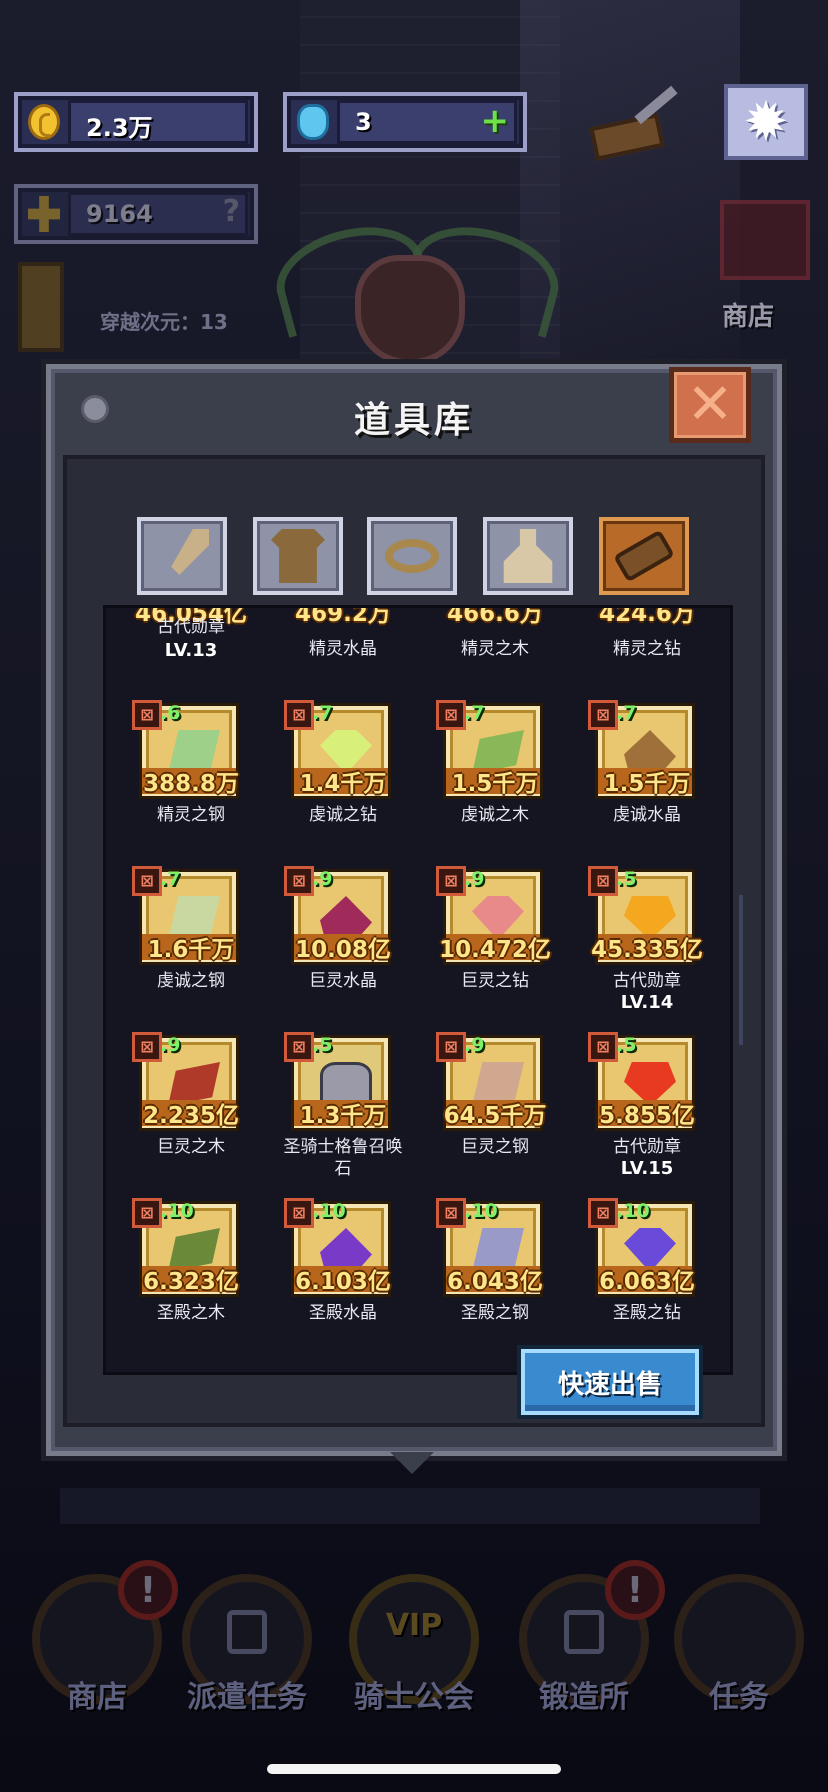 The height and width of the screenshot is (1792, 828). I want to click on tab-potions, so click(528, 556).